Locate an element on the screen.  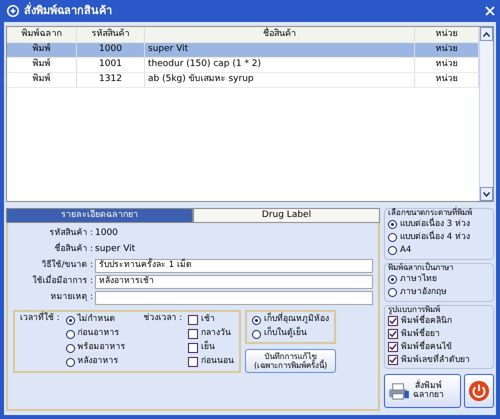
radio-option: พร้อมอาหาร is located at coordinates (96, 348).